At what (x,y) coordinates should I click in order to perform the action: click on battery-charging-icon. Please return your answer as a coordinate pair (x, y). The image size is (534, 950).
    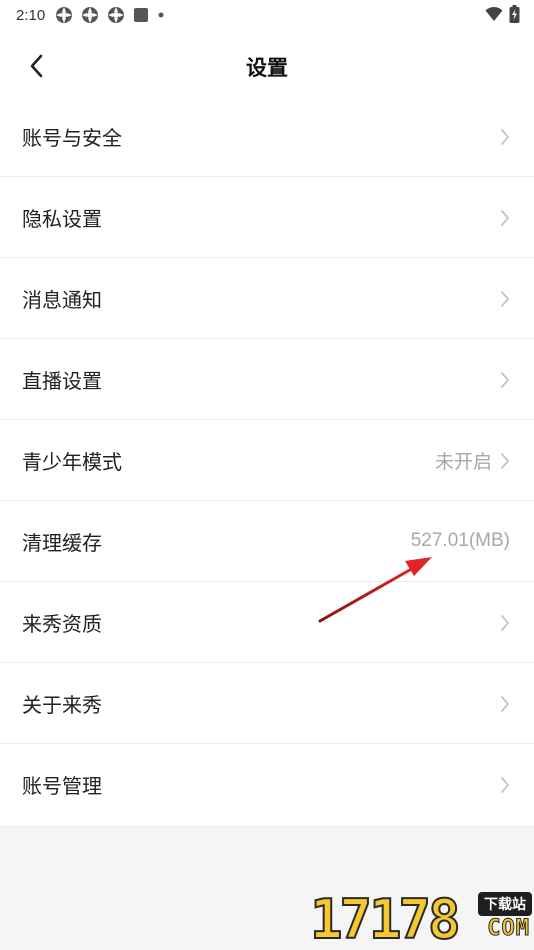
    Looking at the image, I should click on (514, 14).